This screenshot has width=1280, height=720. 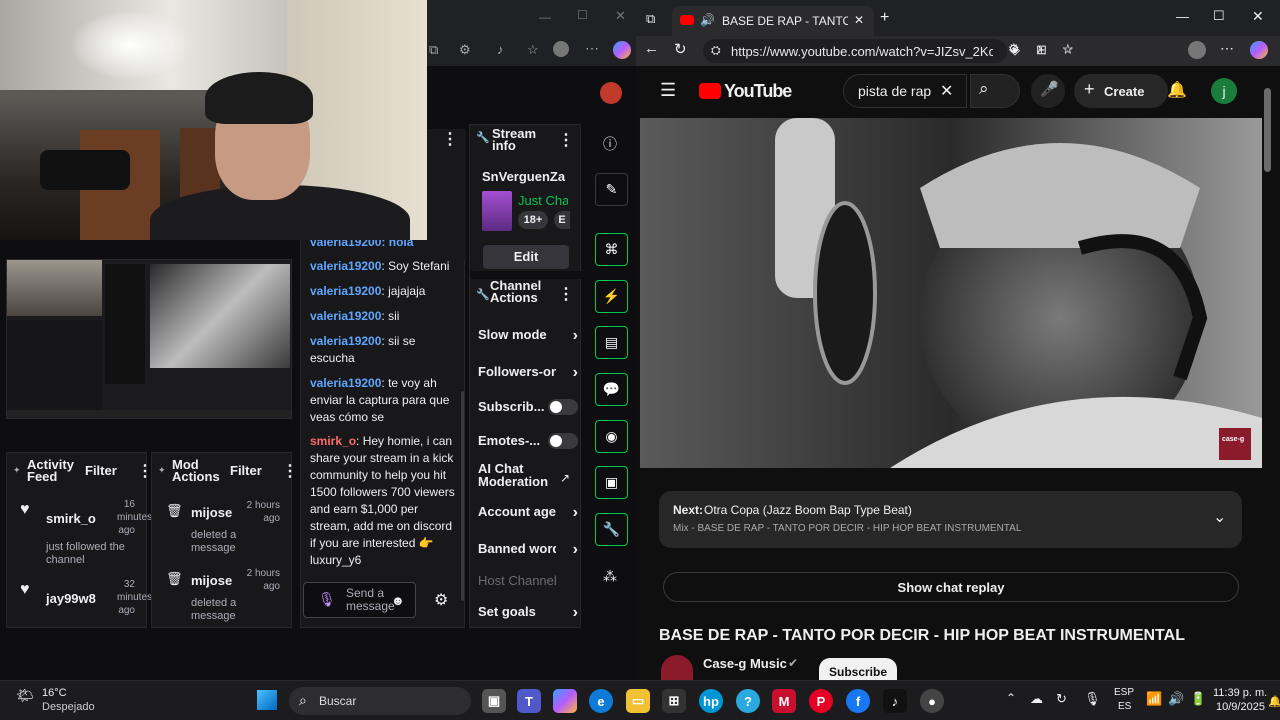 I want to click on refresh-icon: ↻, so click(x=680, y=49).